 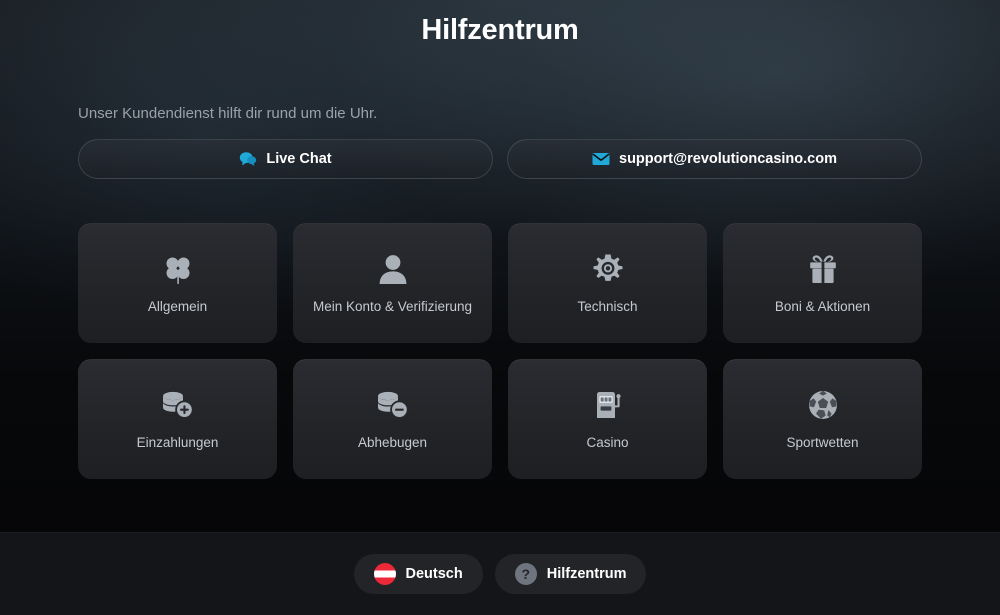 I want to click on category-card-casino: Casino, so click(x=607, y=419).